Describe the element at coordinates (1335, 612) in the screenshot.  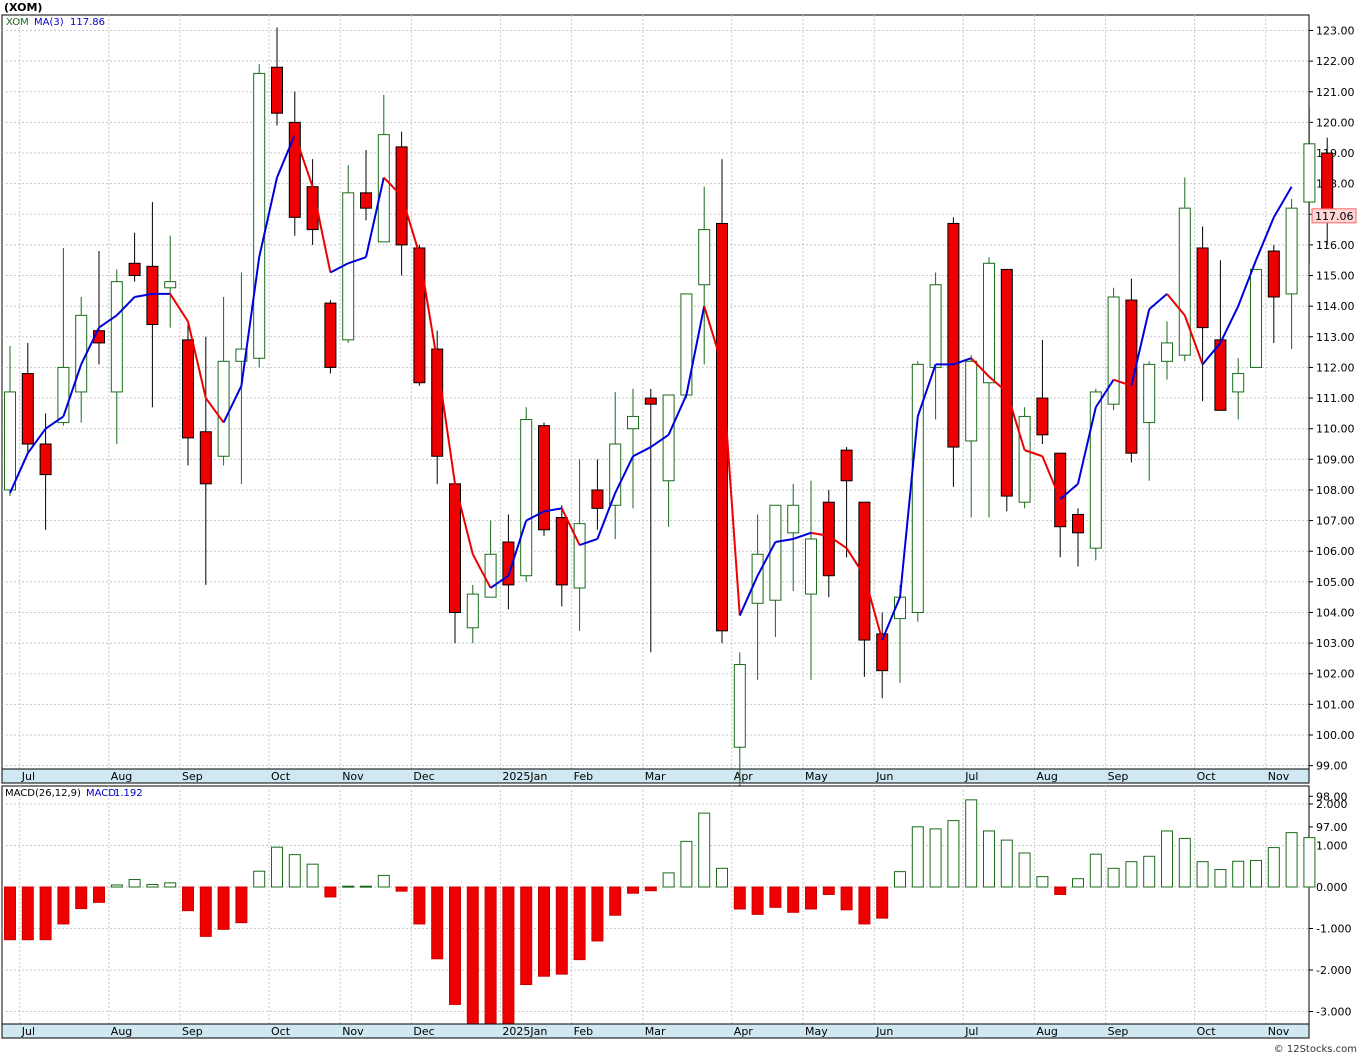
I see `price-tick-label: 104.00` at that location.